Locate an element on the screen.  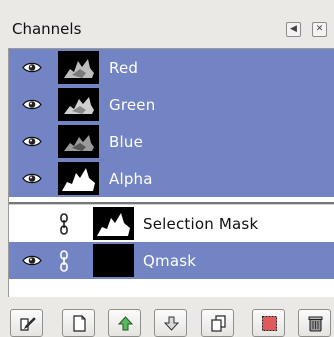
duplicate-icon is located at coordinates (218, 323).